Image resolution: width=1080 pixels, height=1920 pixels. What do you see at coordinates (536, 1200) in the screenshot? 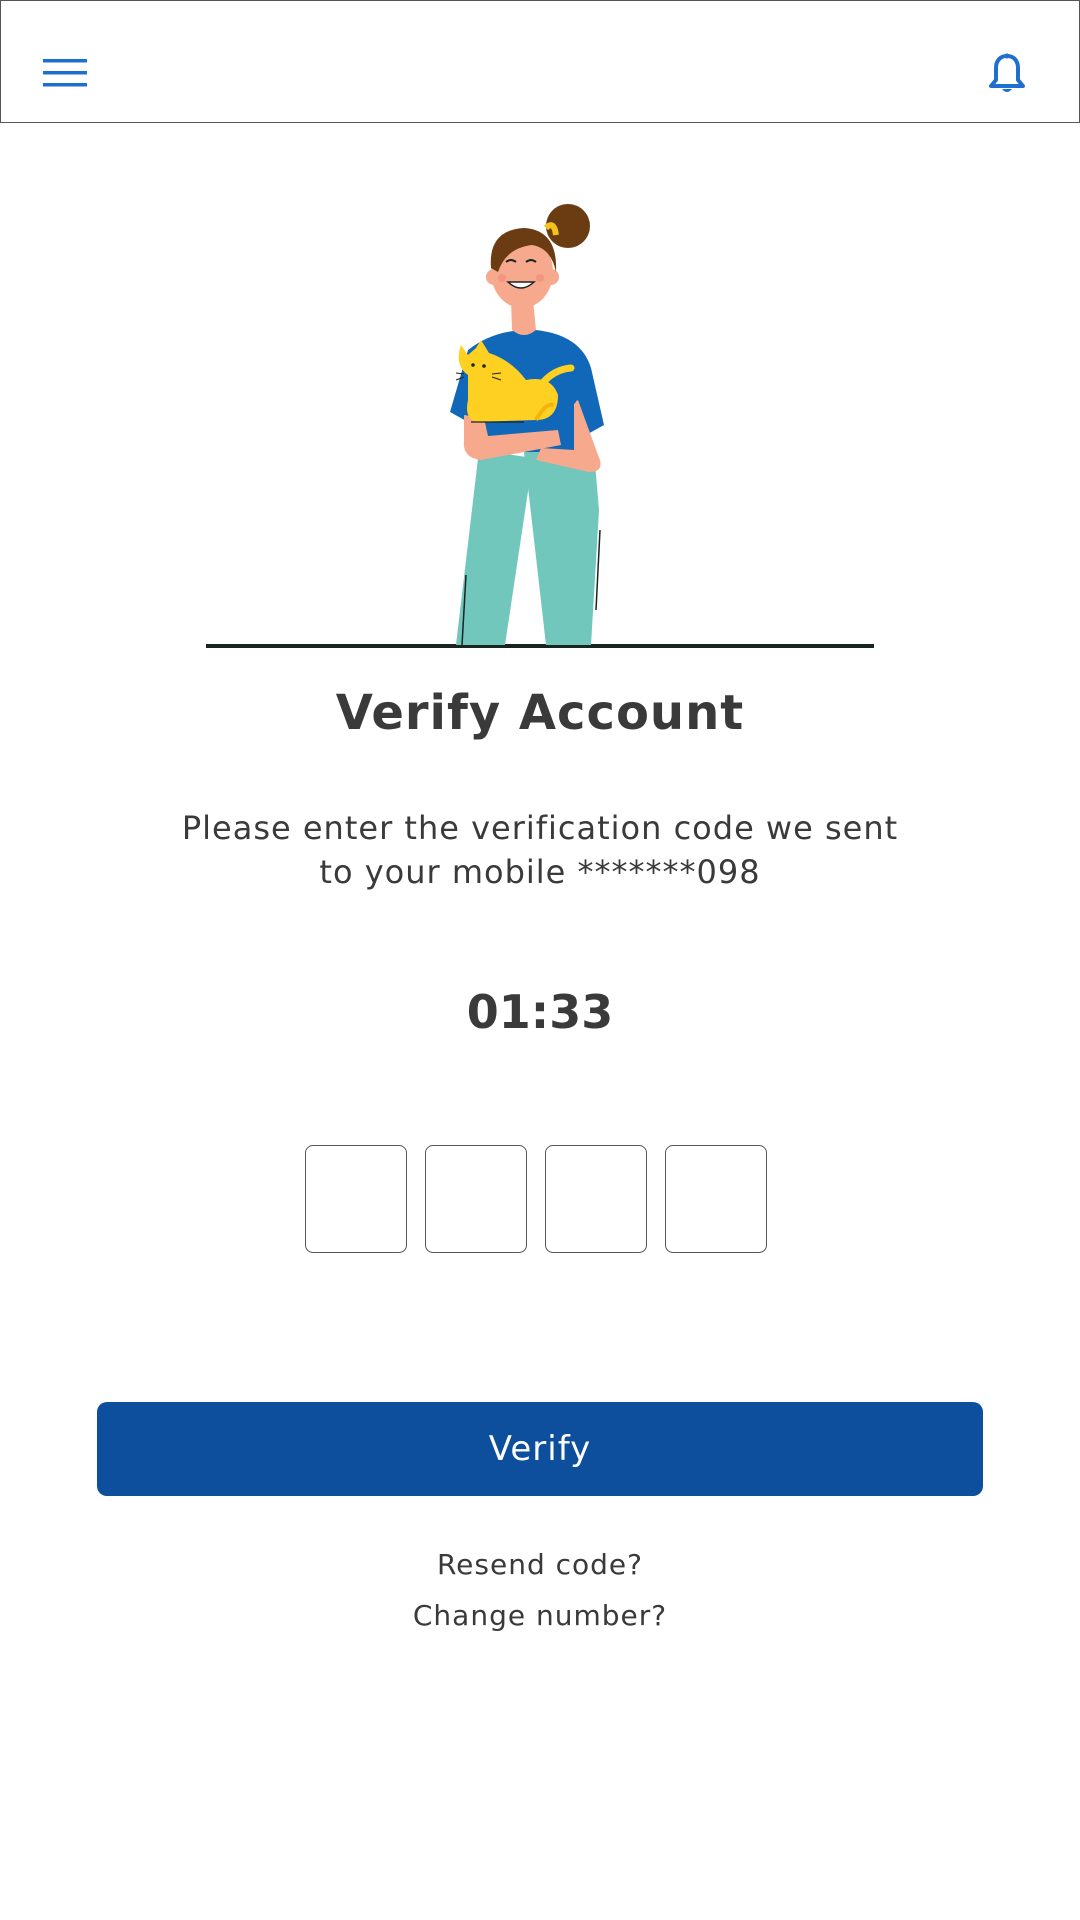
I see `otp-input-group` at bounding box center [536, 1200].